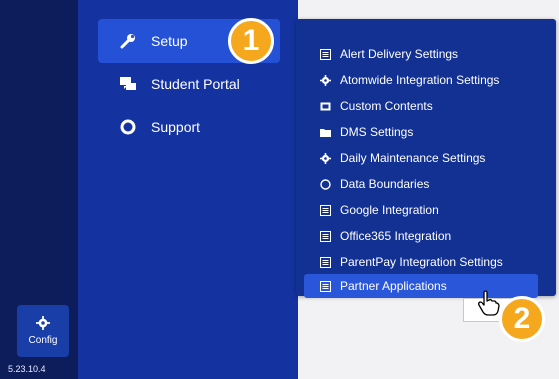 This screenshot has height=379, width=559. What do you see at coordinates (128, 127) in the screenshot?
I see `ring-icon` at bounding box center [128, 127].